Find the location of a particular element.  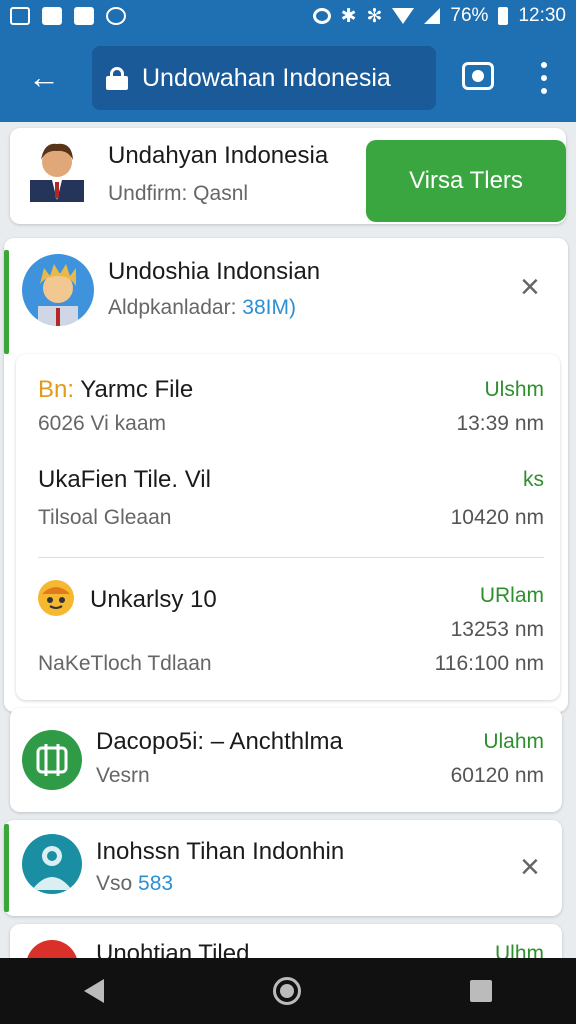

nav-recents-icon is located at coordinates (480, 991).